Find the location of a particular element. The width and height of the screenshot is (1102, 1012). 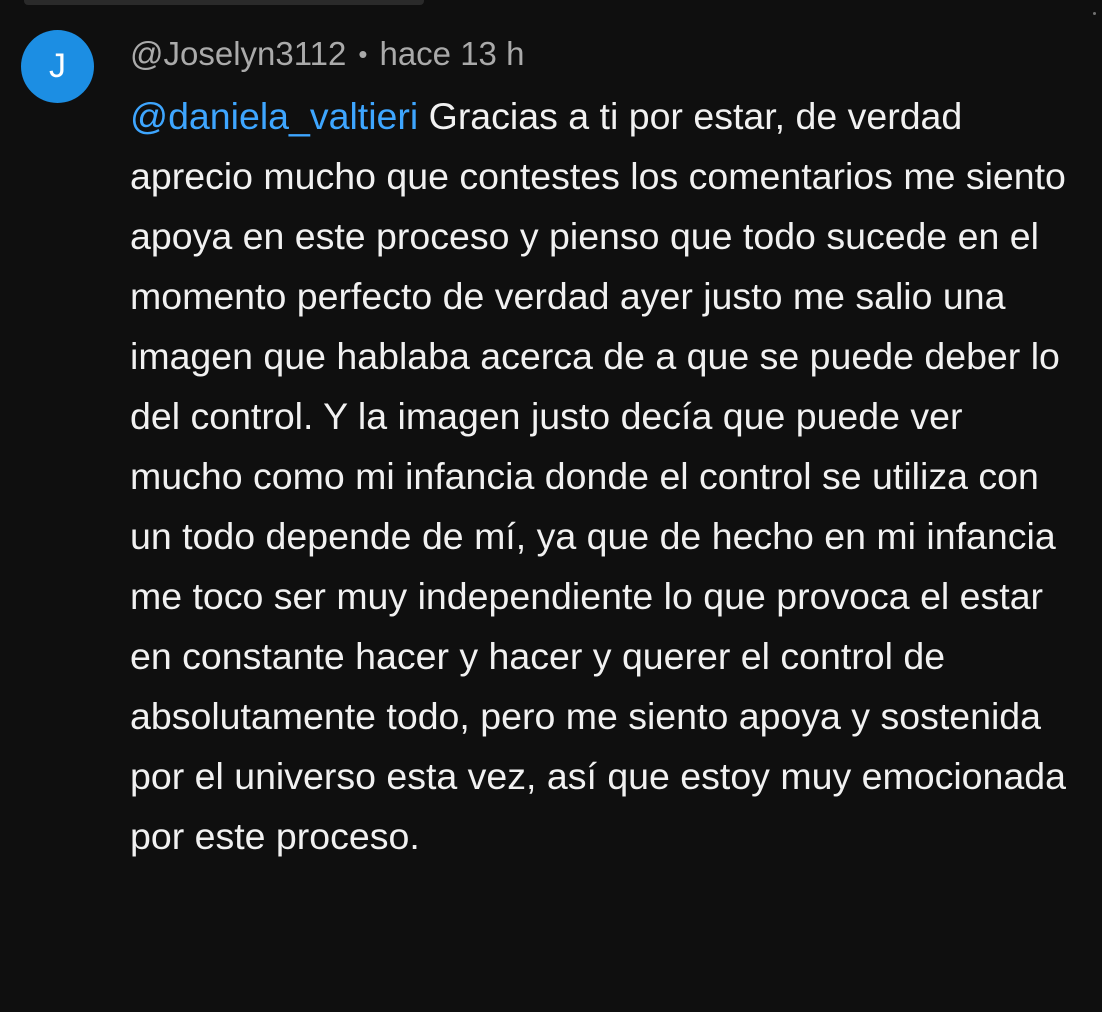

comment-meta: @Joselyn3112 • hace 13 h is located at coordinates (602, 54).